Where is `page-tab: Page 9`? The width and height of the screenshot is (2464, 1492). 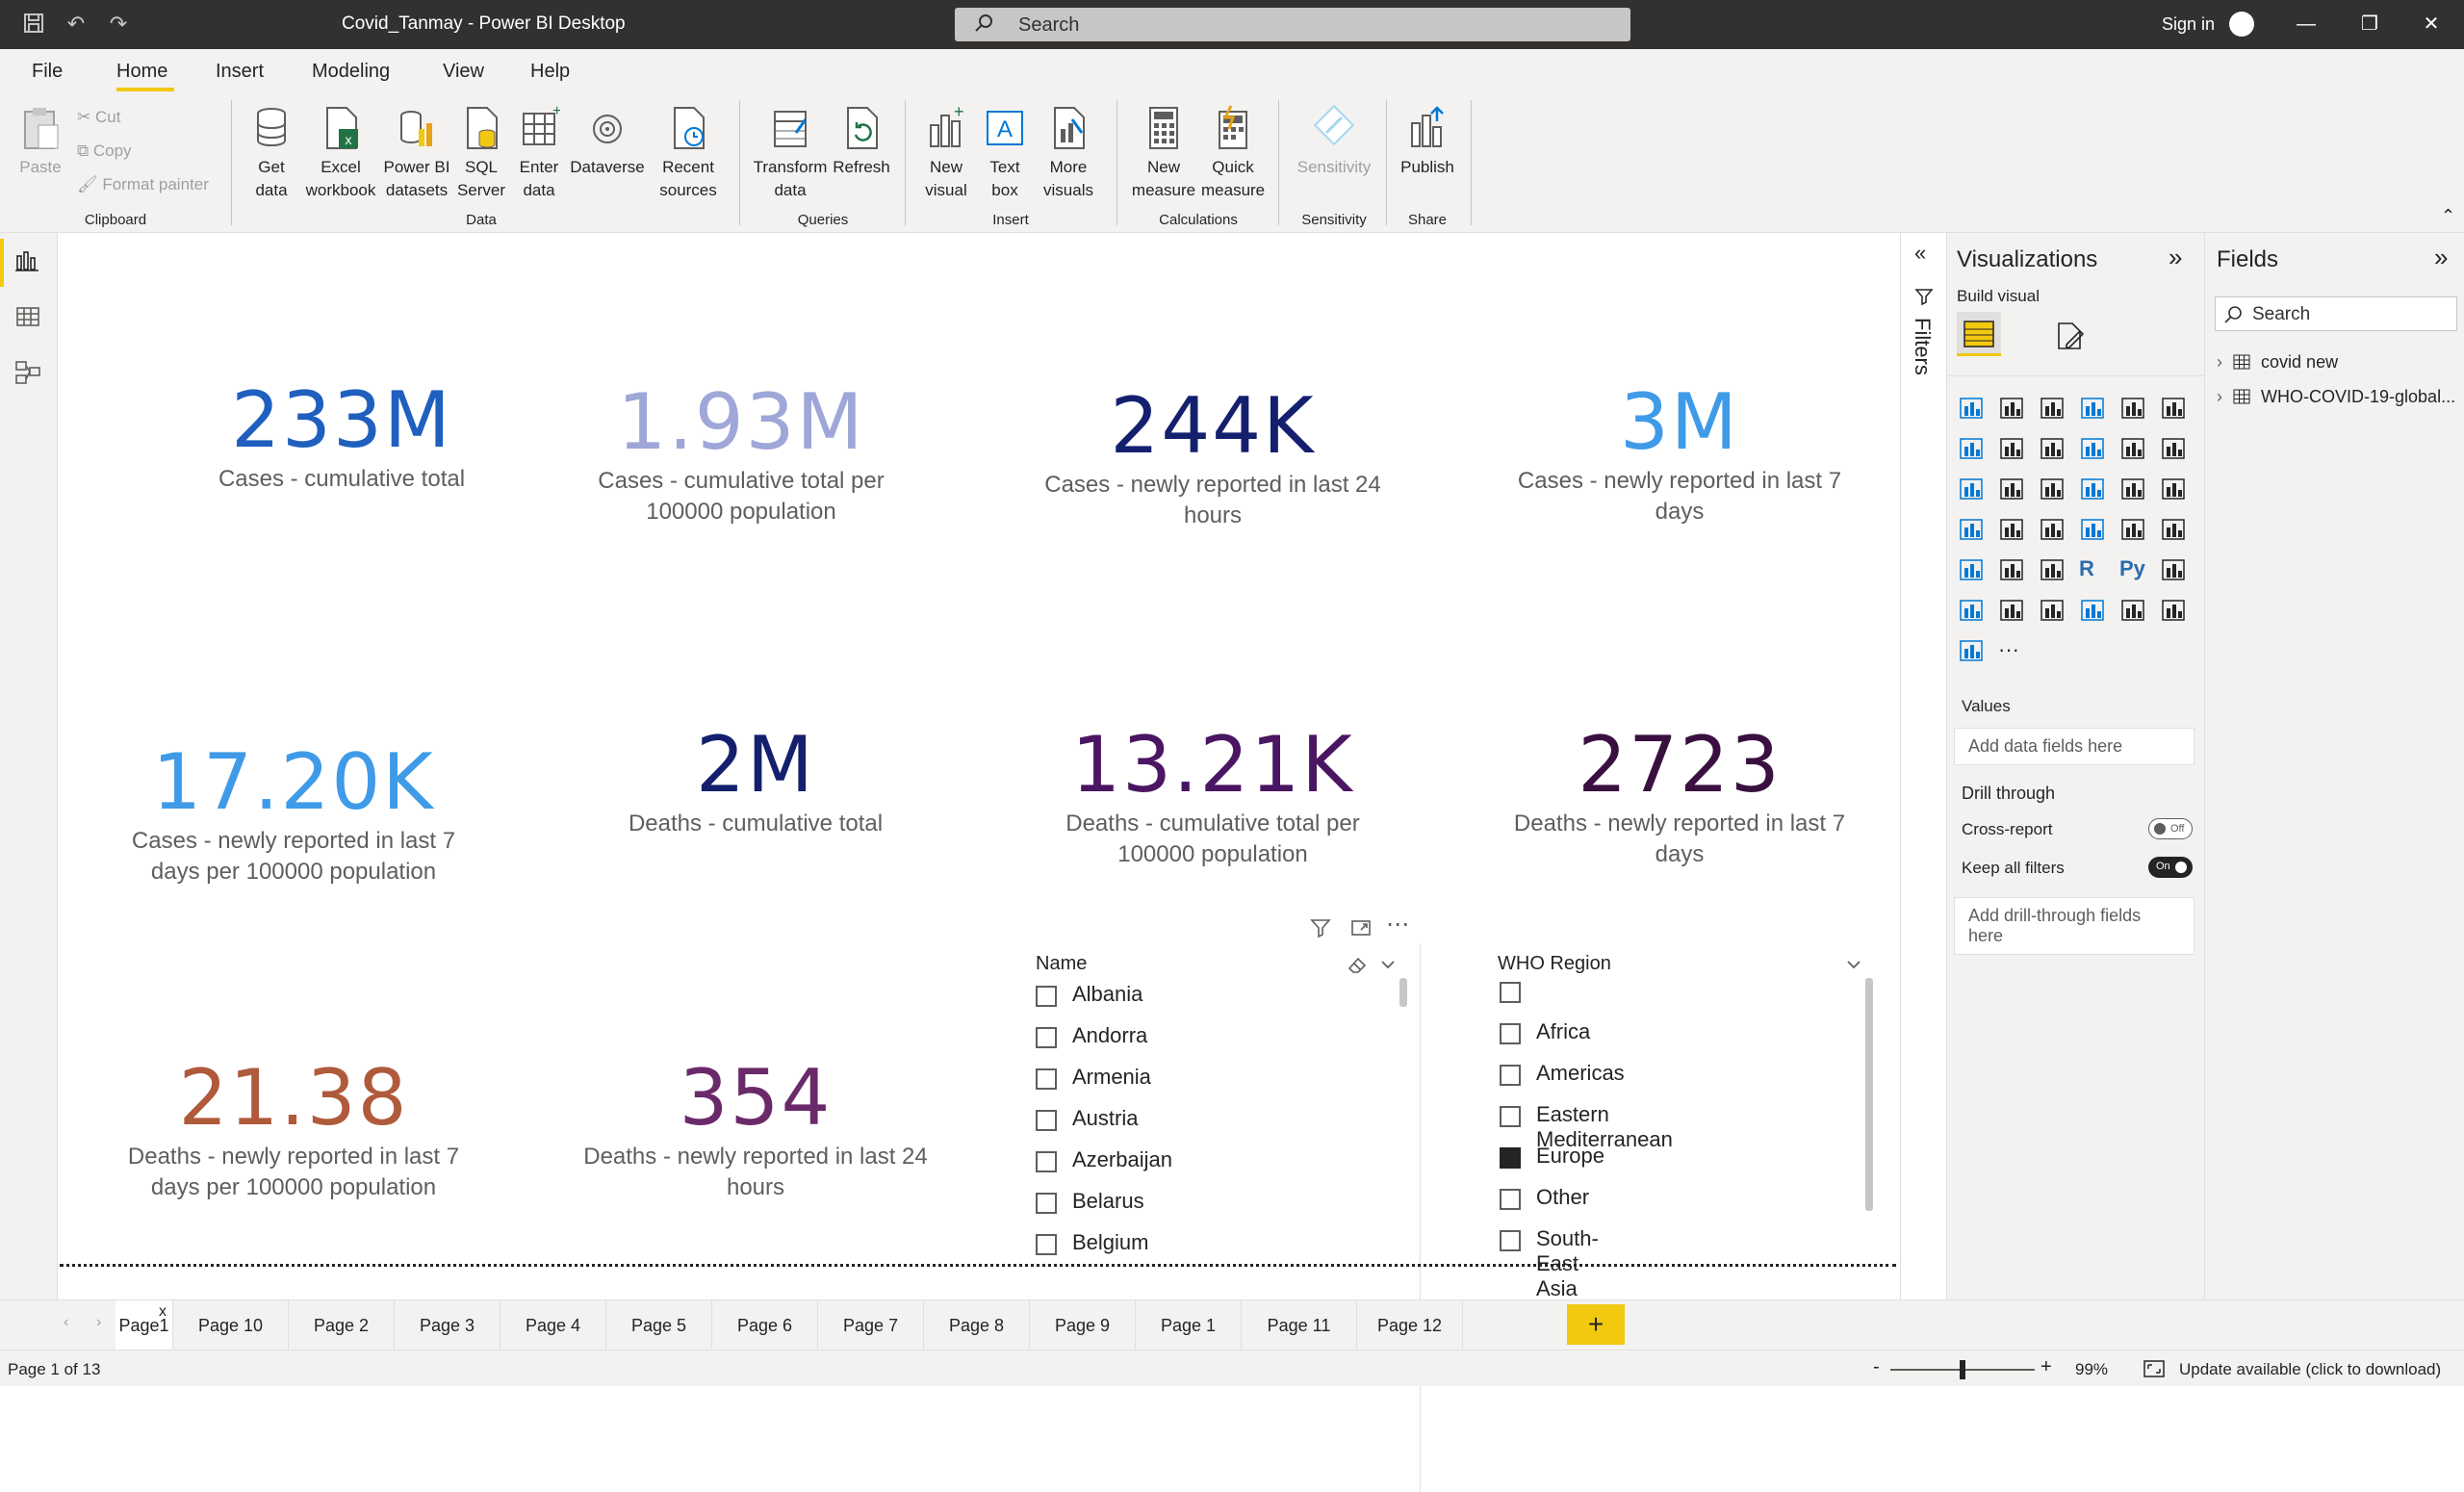
page-tab: Page 9 is located at coordinates (1083, 1325).